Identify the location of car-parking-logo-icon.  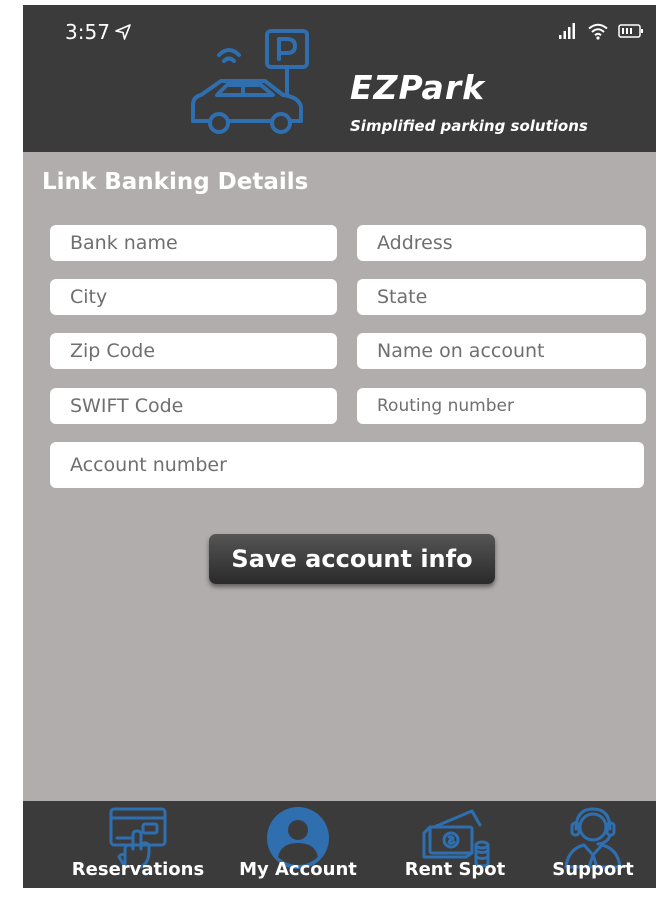
(250, 81).